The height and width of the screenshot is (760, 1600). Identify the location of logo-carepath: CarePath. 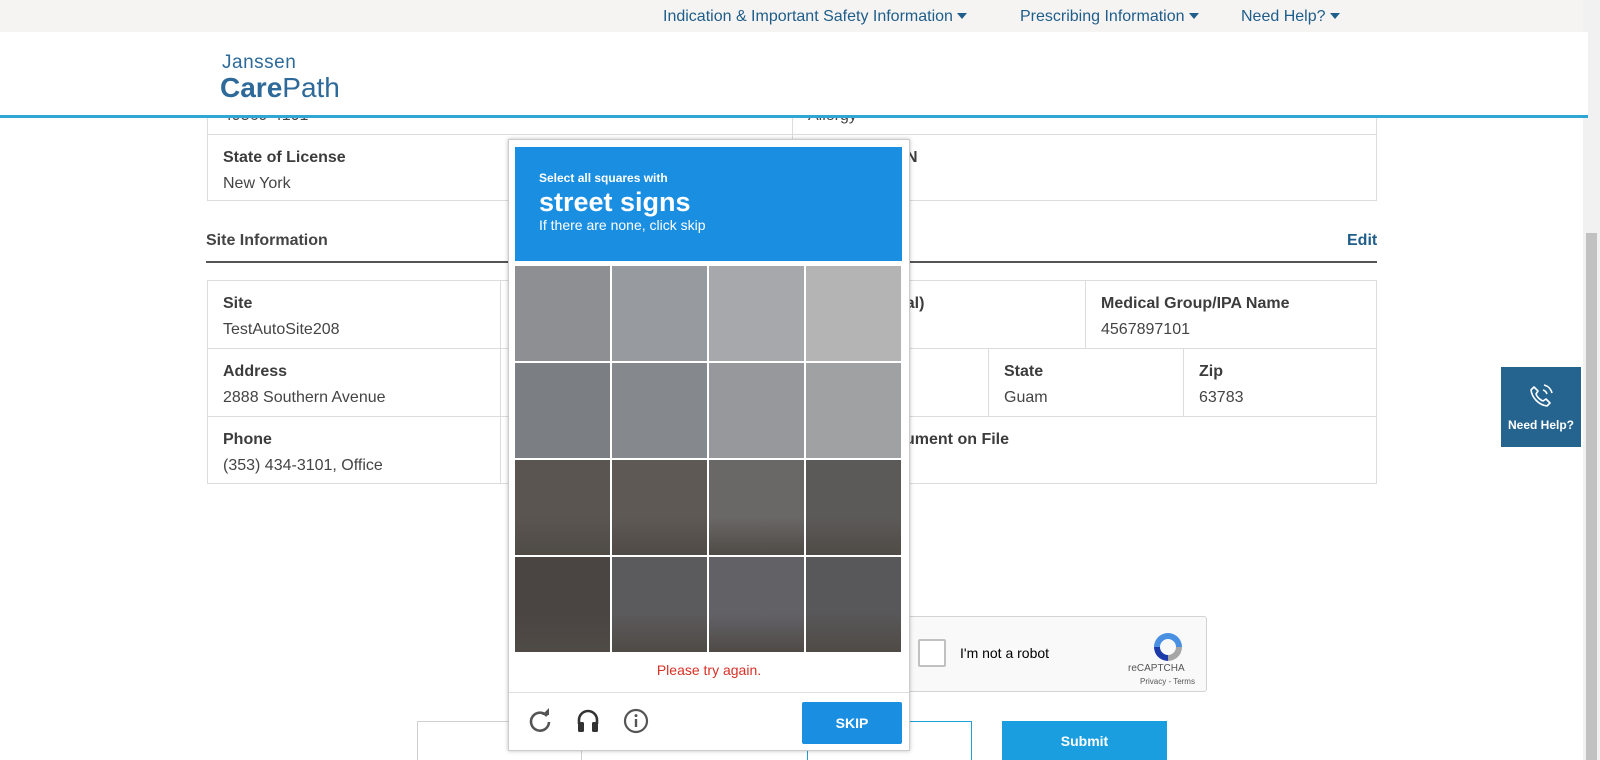
(280, 88).